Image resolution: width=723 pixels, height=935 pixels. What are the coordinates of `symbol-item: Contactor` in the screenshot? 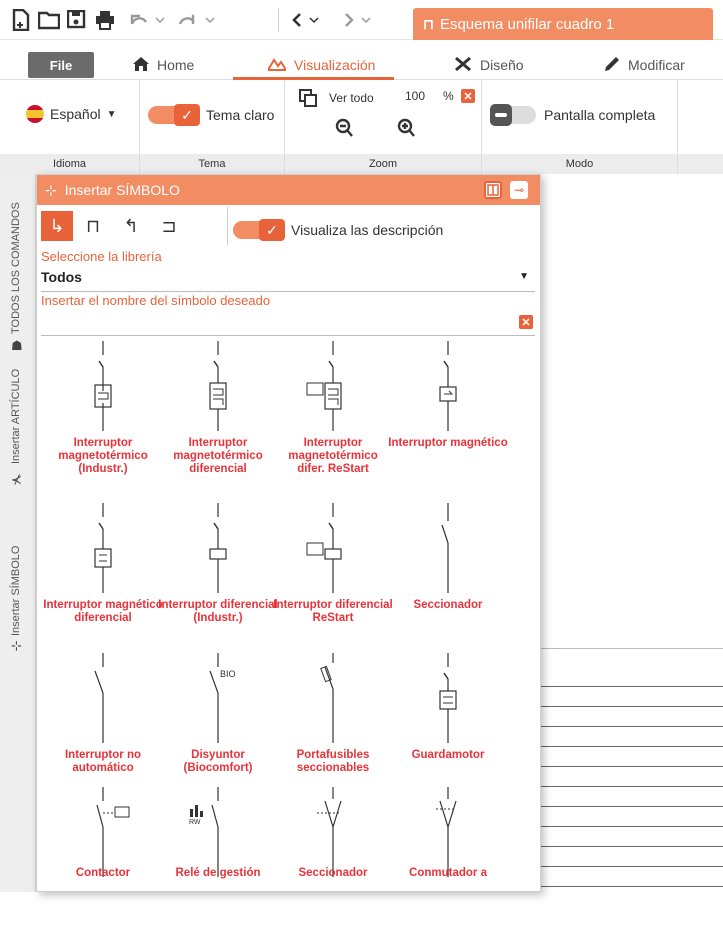 It's located at (103, 861).